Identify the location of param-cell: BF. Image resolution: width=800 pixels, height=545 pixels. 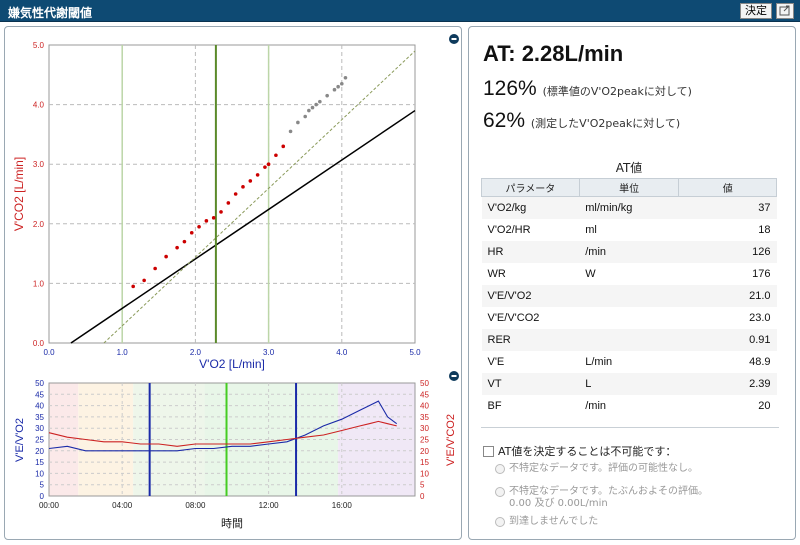
(494, 405).